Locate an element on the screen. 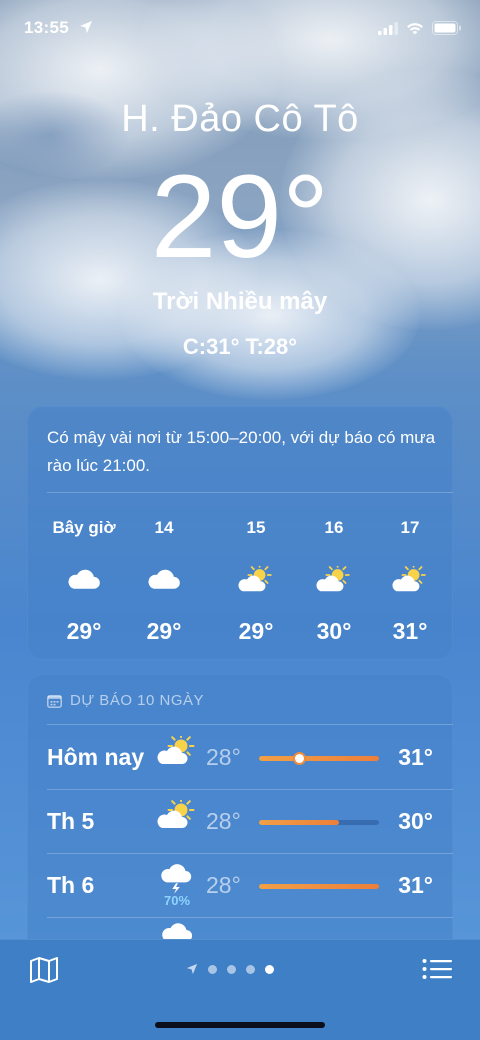  thunderstorm-icon: 70% is located at coordinates (177, 886).